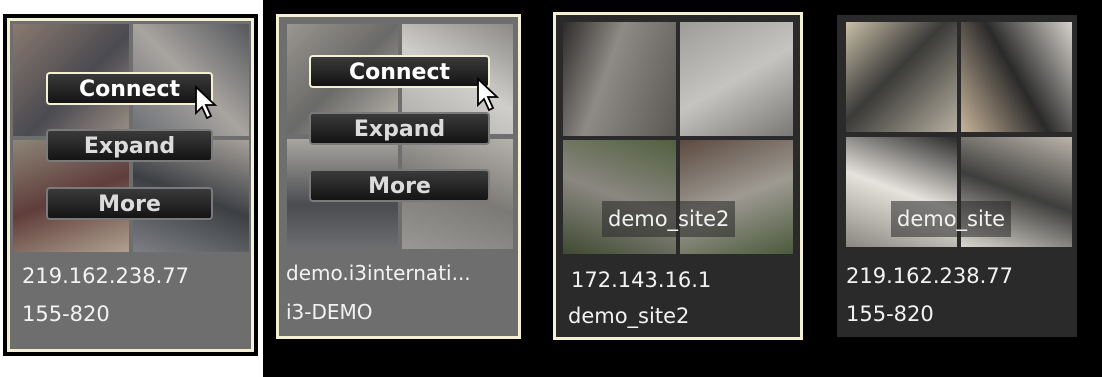  Describe the element at coordinates (641, 280) in the screenshot. I see `site-ip: 172.143.16.1` at that location.